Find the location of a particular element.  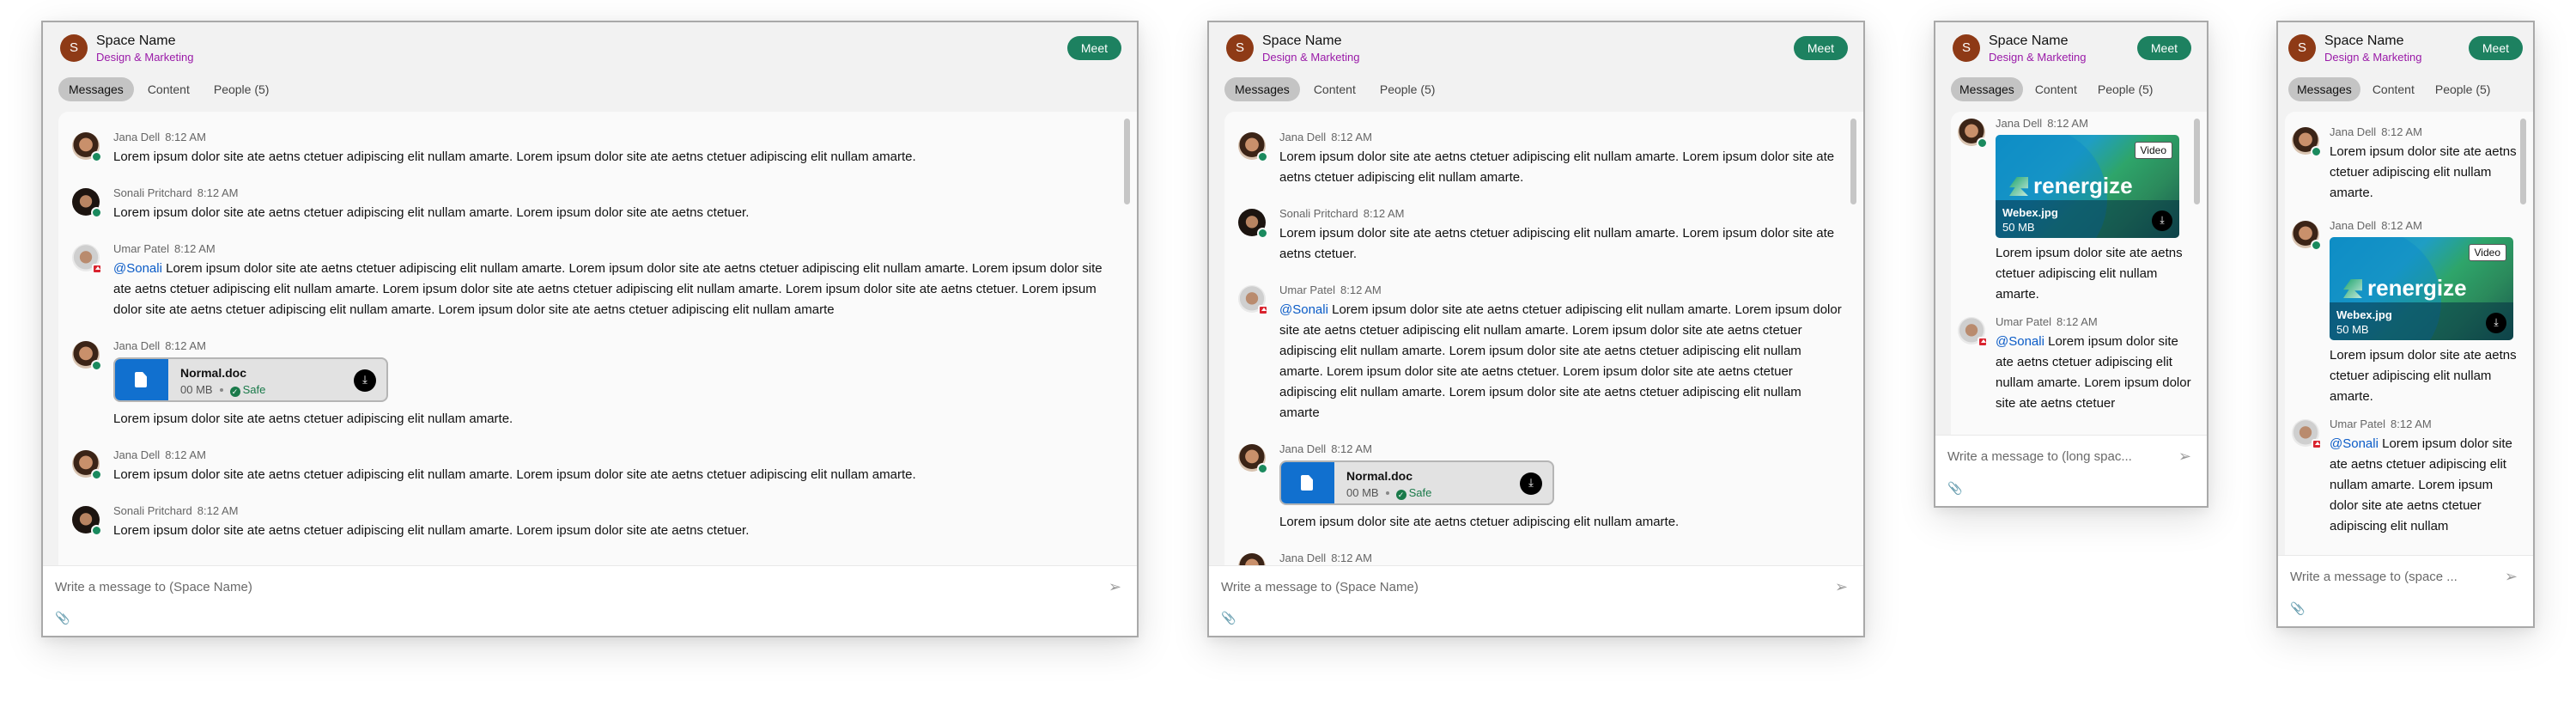

safe-status: Safe is located at coordinates (254, 389).